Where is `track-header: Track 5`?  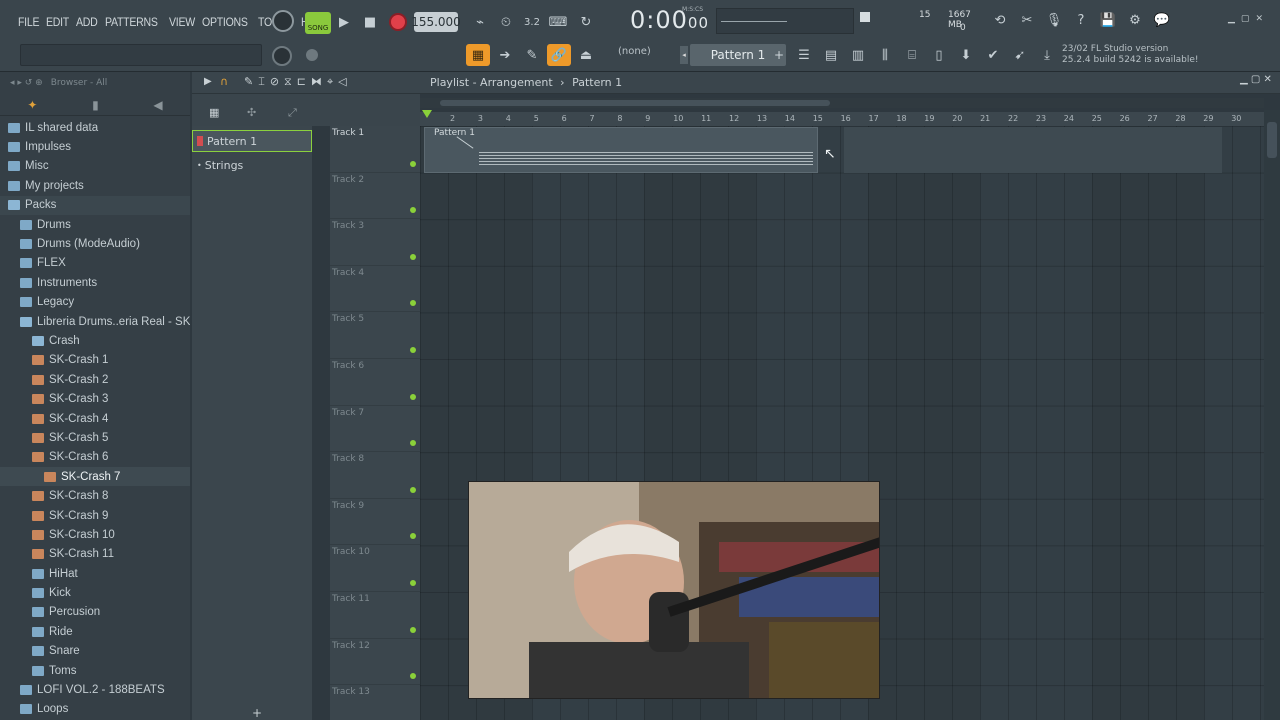 track-header: Track 5 is located at coordinates (375, 335).